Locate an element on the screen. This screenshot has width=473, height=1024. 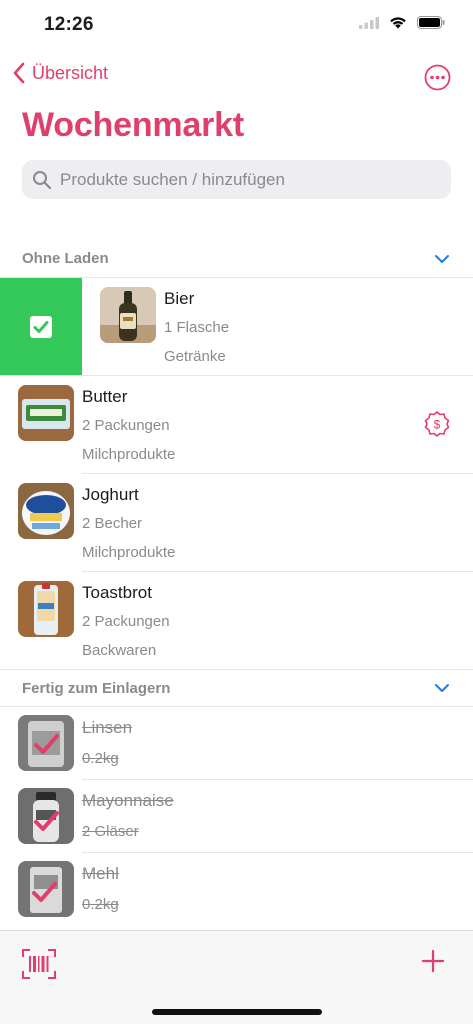
checkmark-icon is located at coordinates (41, 326).